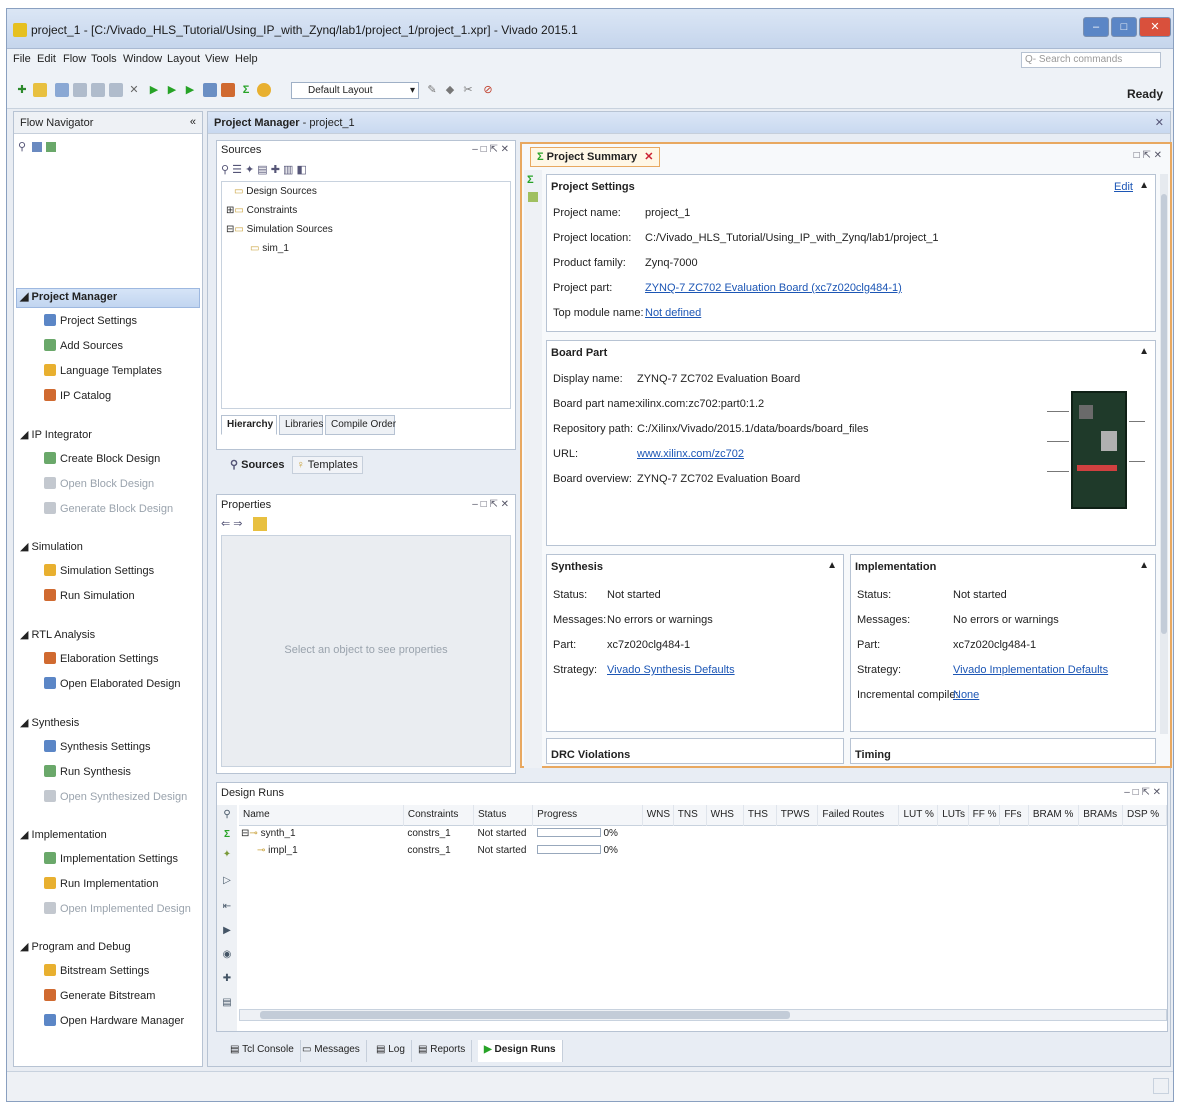  What do you see at coordinates (98, 90) in the screenshot?
I see `redo-icon` at bounding box center [98, 90].